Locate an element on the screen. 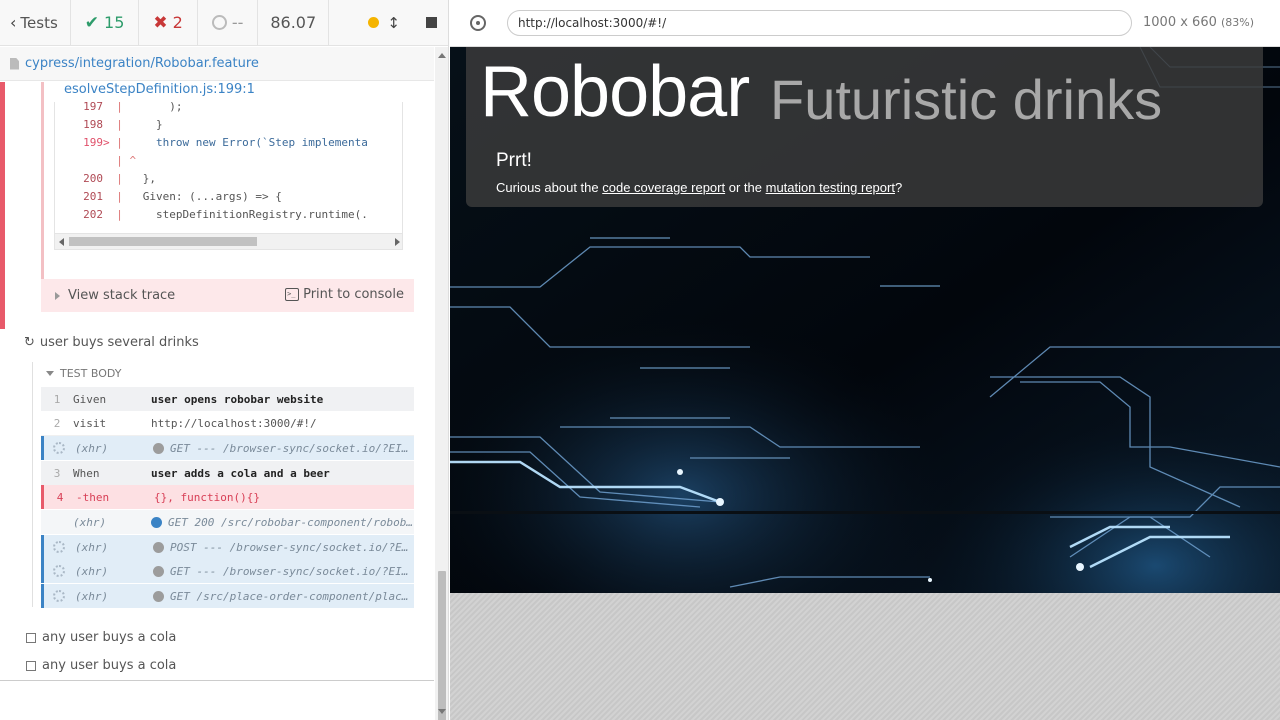  viewport-info: 1000 x 660 (83%) is located at coordinates (1198, 22).